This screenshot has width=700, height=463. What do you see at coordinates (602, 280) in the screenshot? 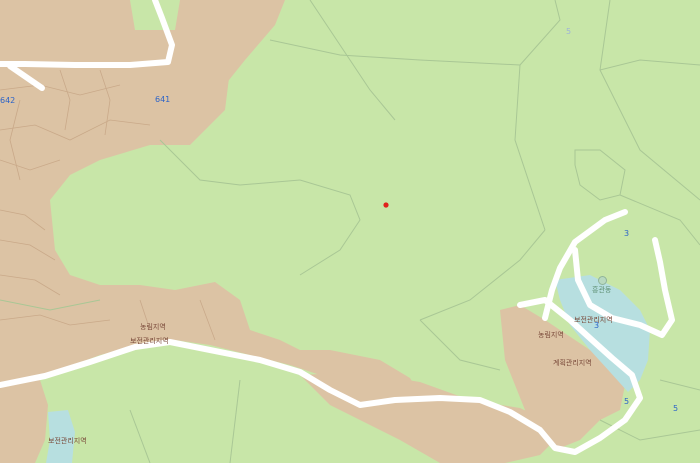
I see `poi-marker-icon` at bounding box center [602, 280].